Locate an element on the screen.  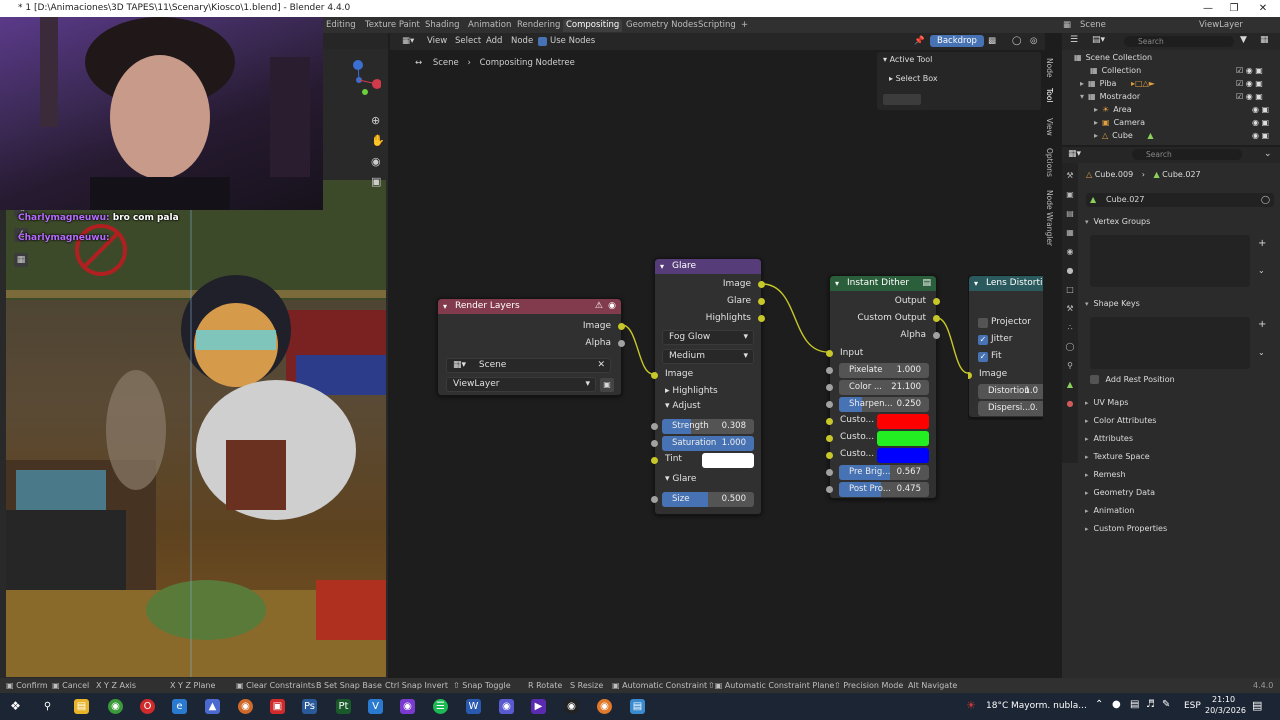
render-icon: ▣ is located at coordinates (607, 385).